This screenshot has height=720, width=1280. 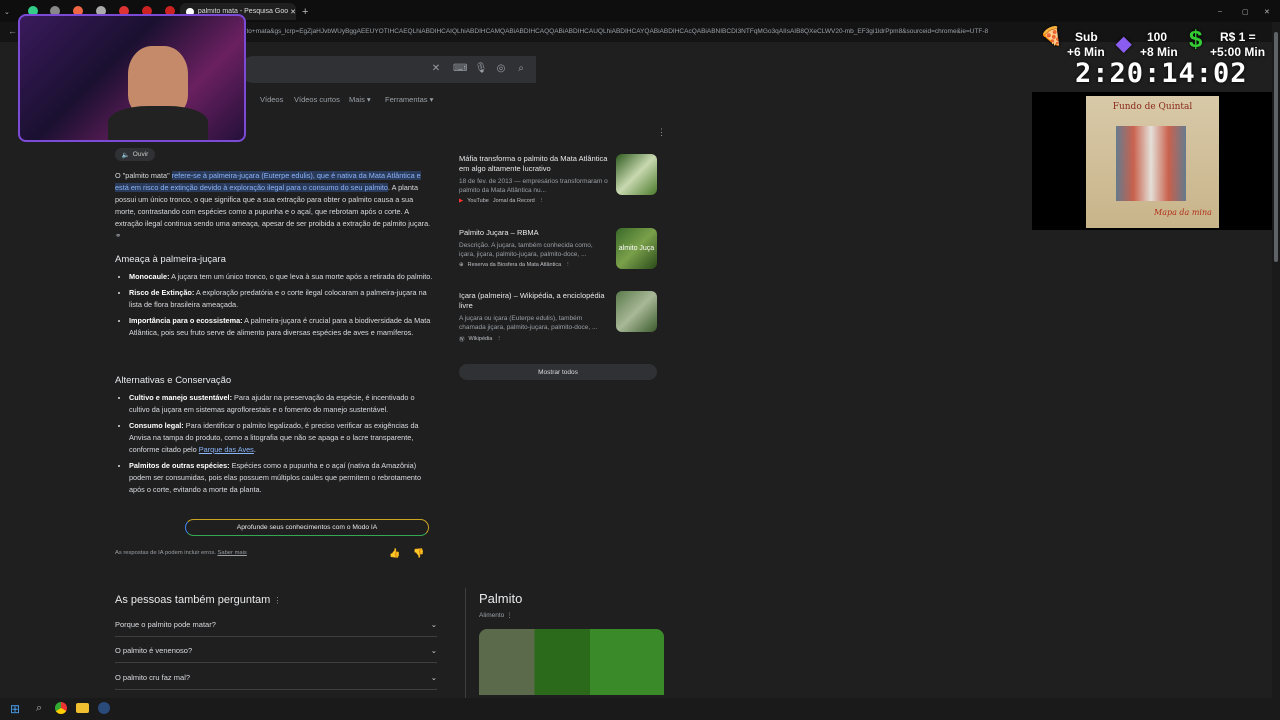 What do you see at coordinates (61, 708) in the screenshot?
I see `chrome-icon` at bounding box center [61, 708].